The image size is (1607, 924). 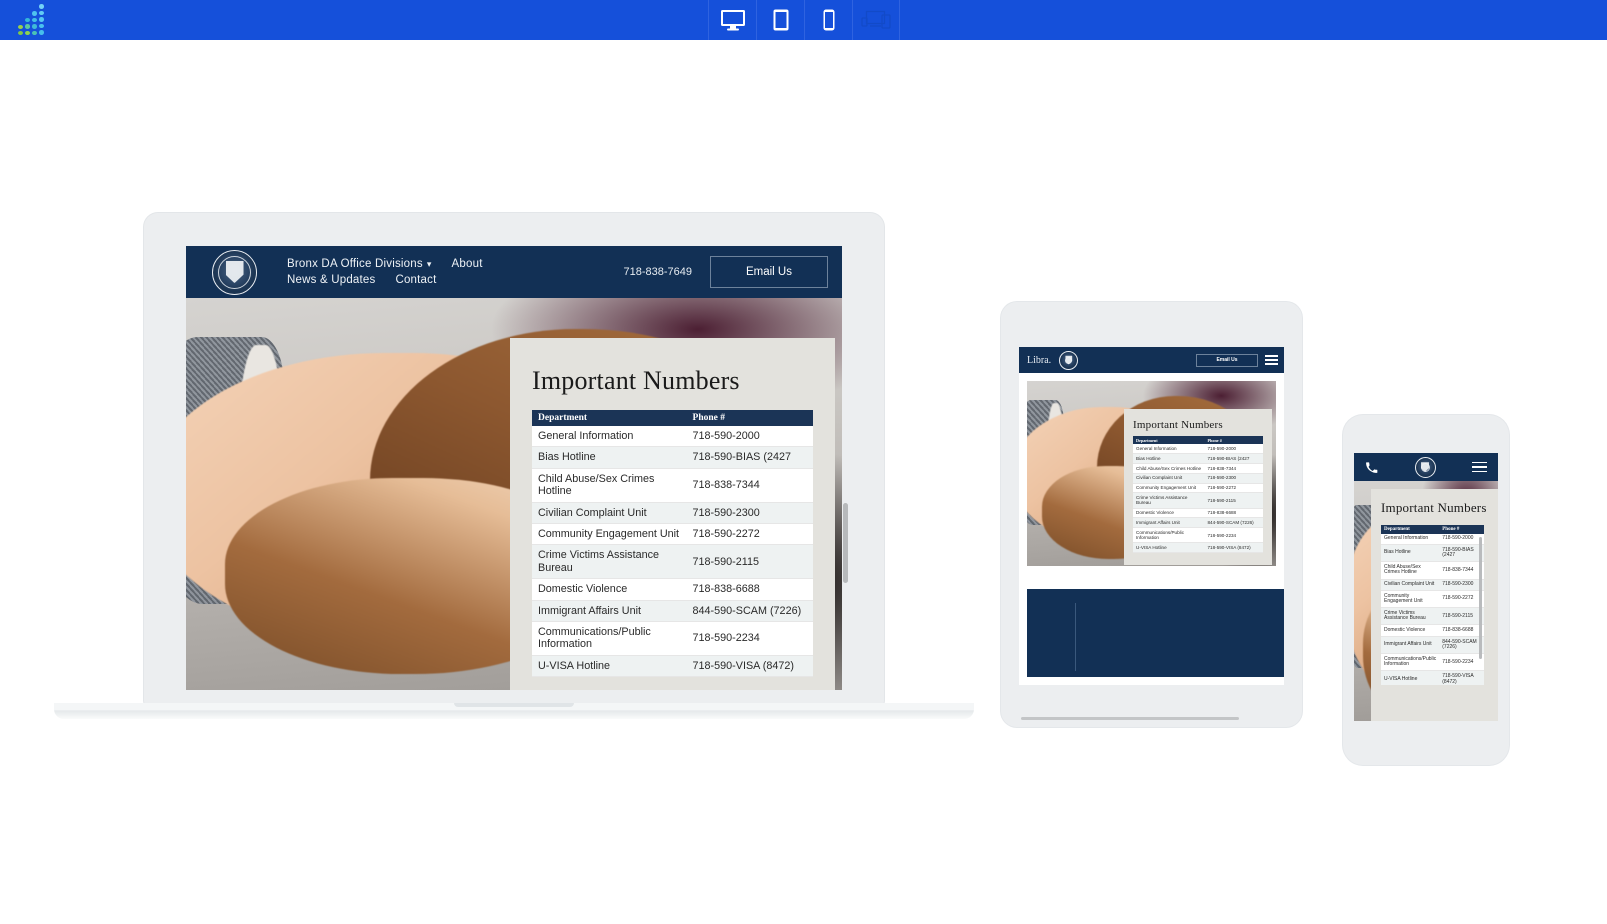 I want to click on phone-icon, so click(x=1371, y=467).